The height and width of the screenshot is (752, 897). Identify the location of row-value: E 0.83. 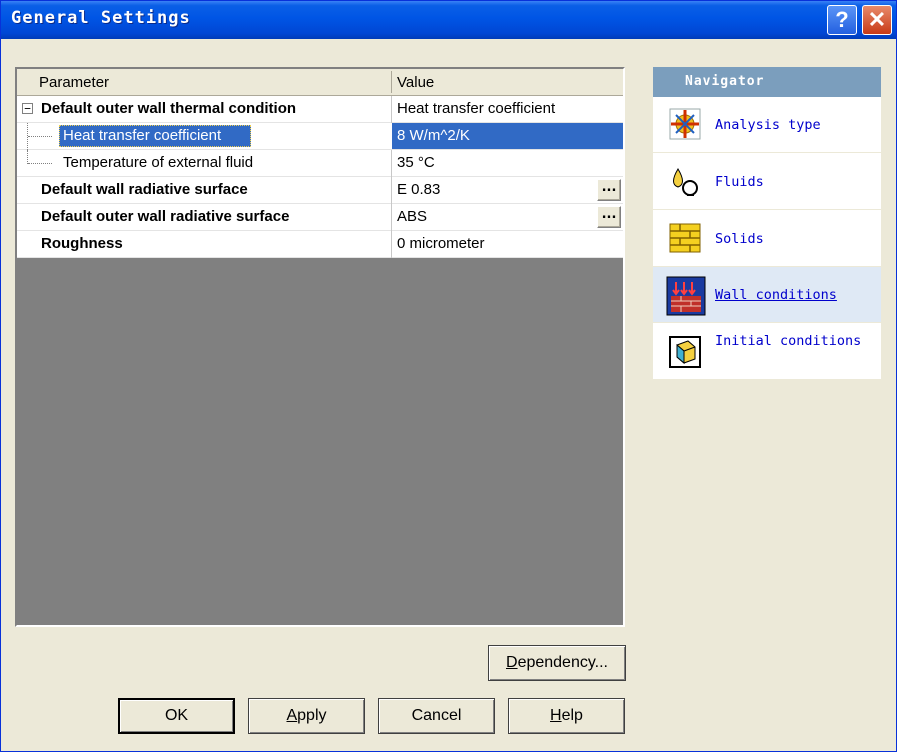
(418, 189).